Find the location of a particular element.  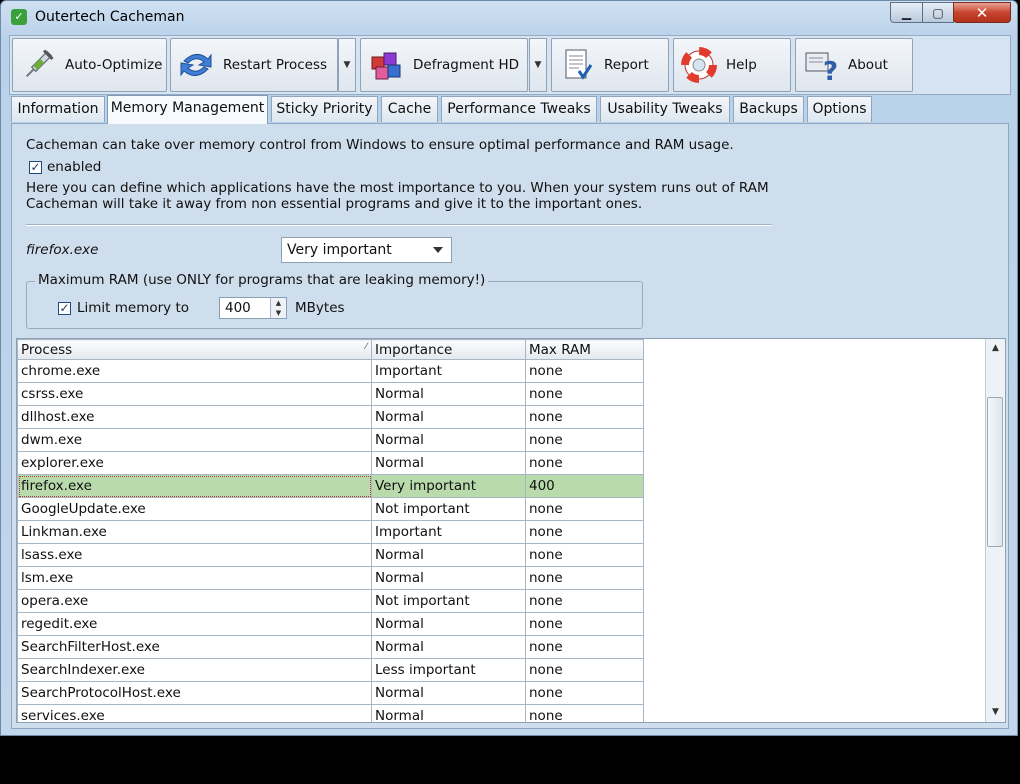

tab-sticky-priority: Sticky Priority is located at coordinates (324, 109).